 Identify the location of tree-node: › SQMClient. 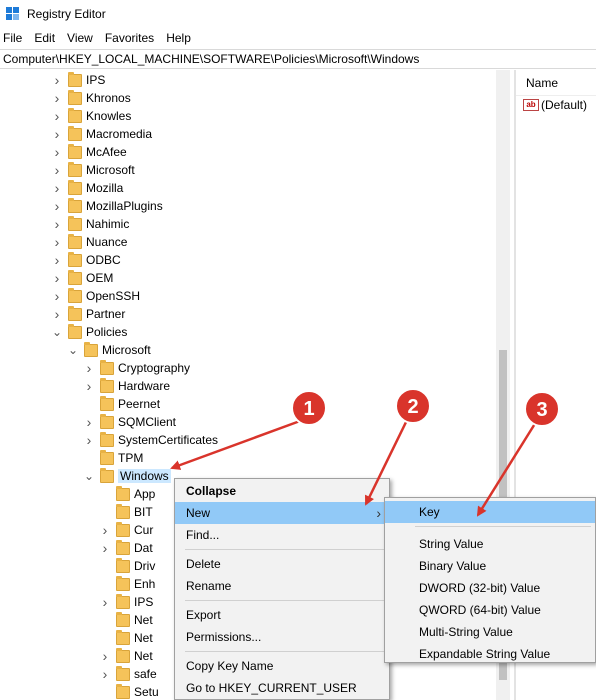
(130, 422).